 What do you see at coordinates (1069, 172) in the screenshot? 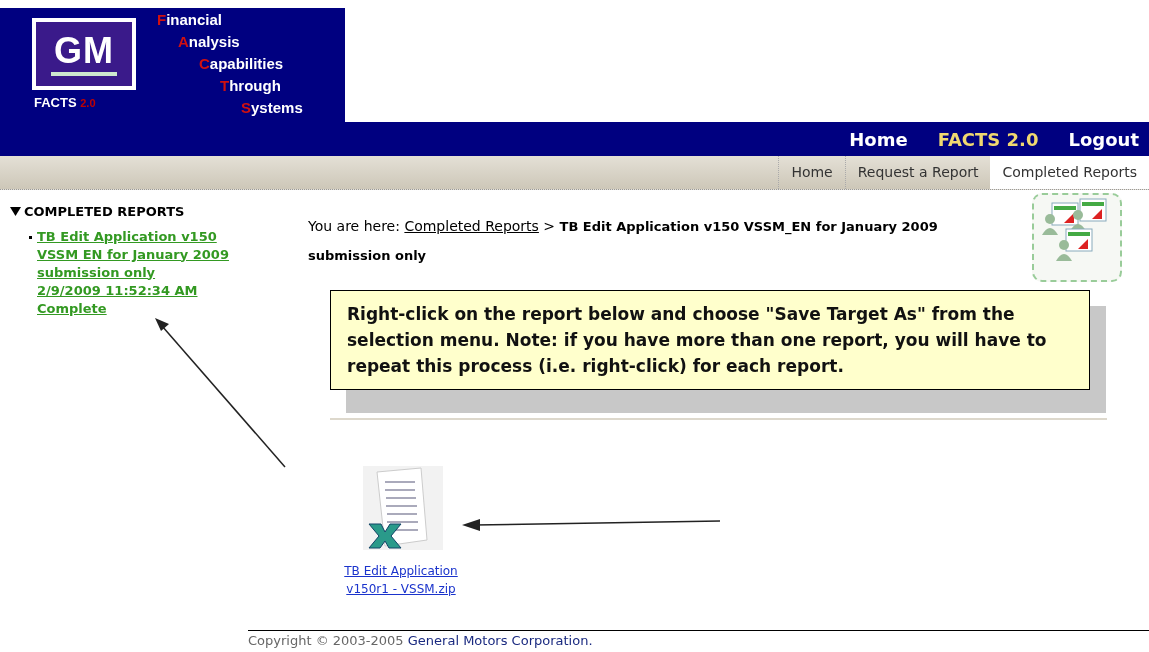
I see `tab: Completed Reports` at bounding box center [1069, 172].